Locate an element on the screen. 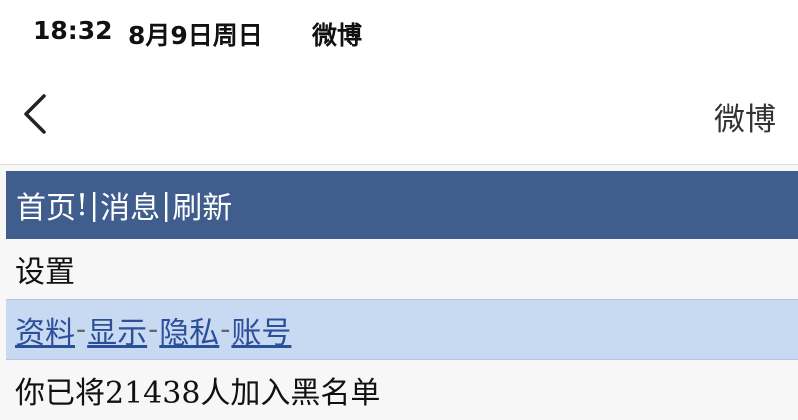 This screenshot has height=420, width=798. refresh-link: 刷新 is located at coordinates (202, 205).